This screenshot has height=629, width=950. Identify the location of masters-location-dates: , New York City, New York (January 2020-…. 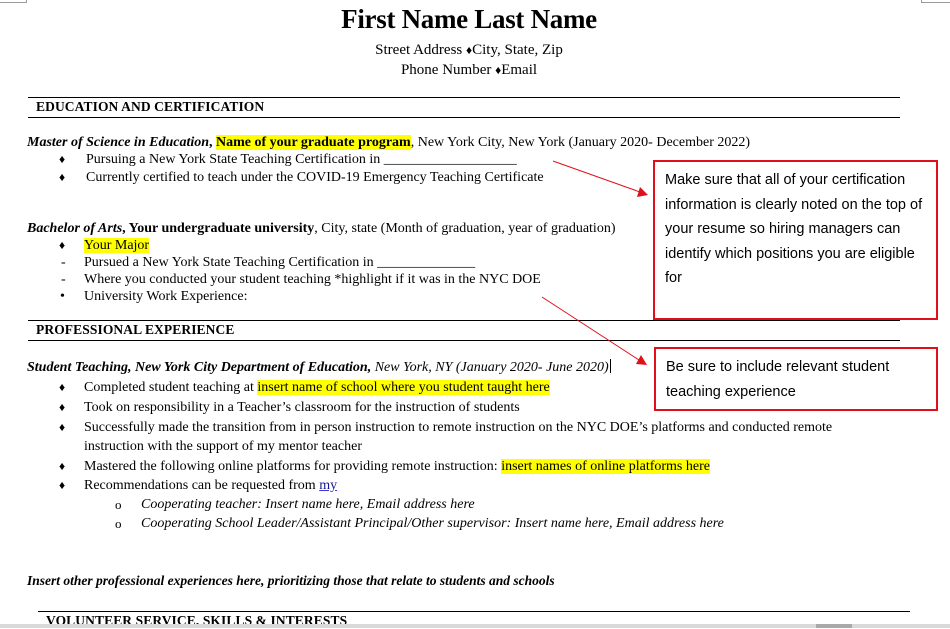
(580, 142).